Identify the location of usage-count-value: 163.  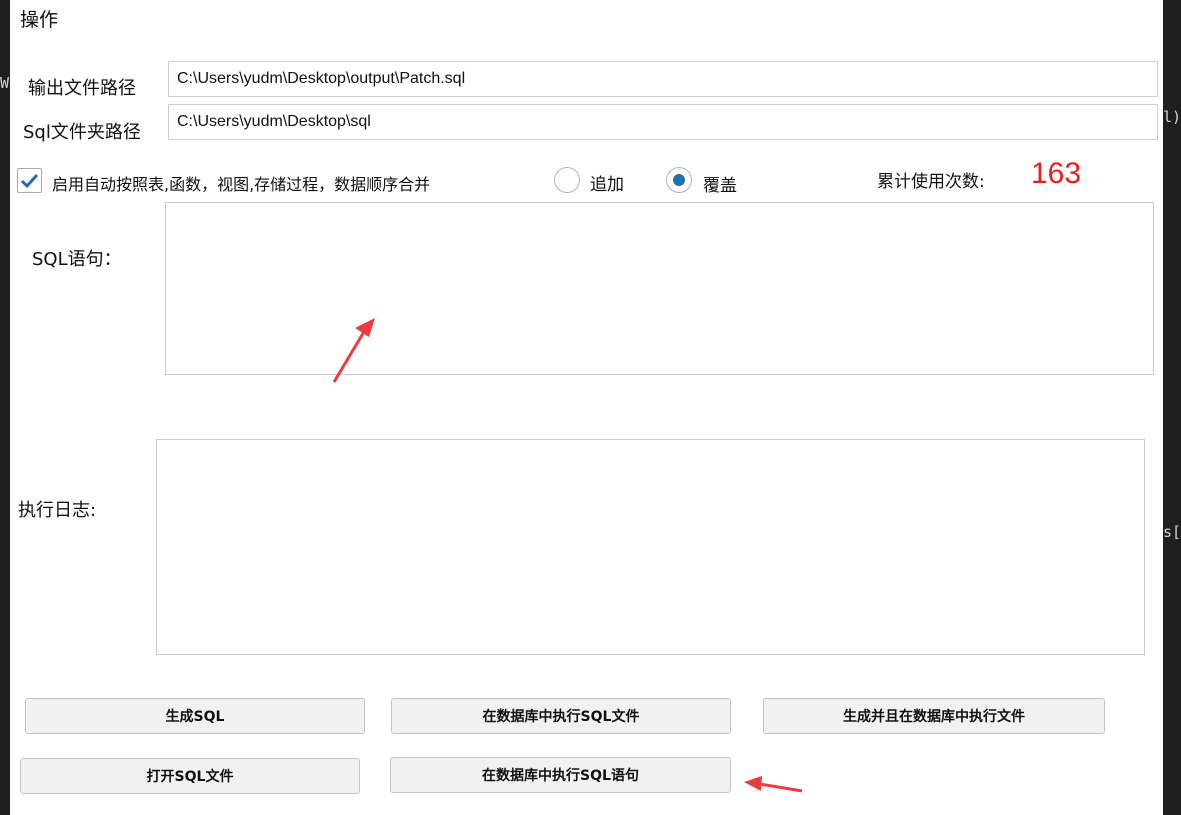
(1056, 173).